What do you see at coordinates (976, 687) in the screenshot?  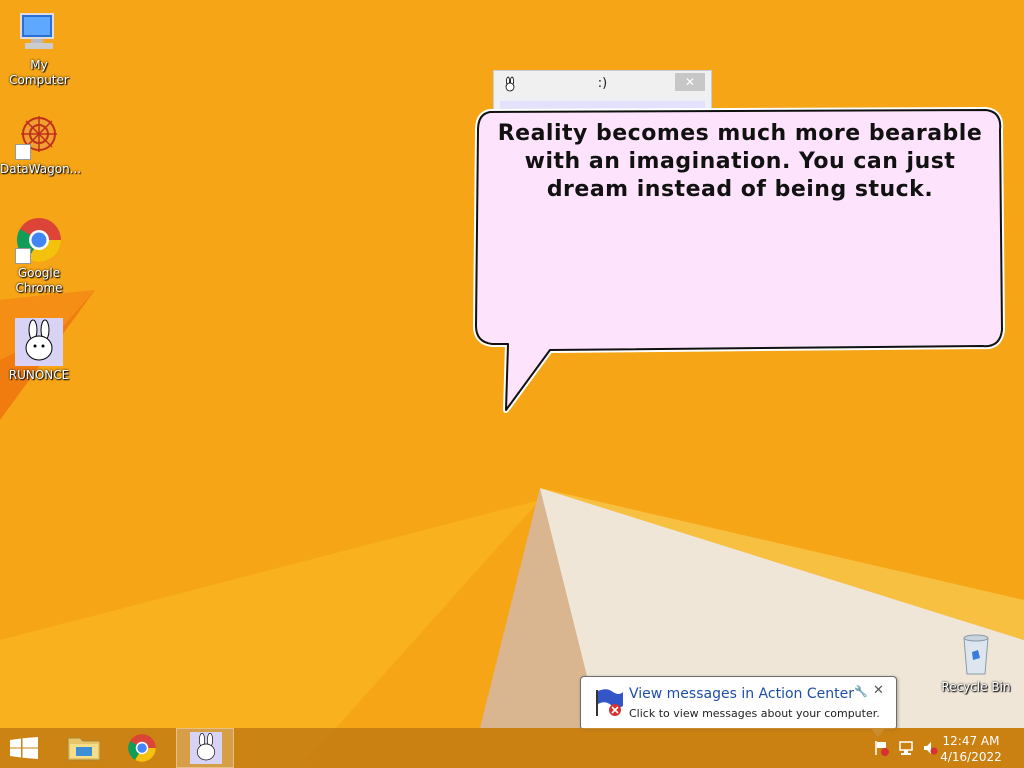 I see `desktop-icon-label: Recycle Bin` at bounding box center [976, 687].